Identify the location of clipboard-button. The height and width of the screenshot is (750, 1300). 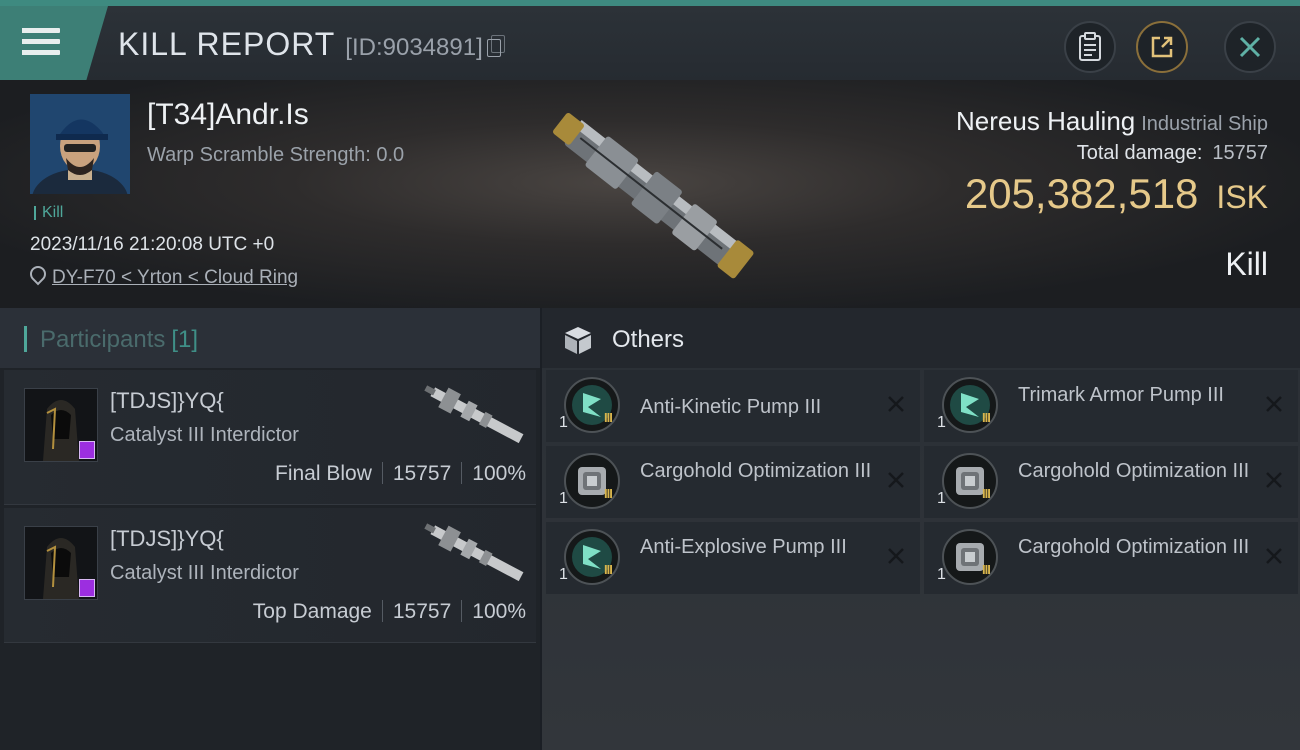
(1090, 47).